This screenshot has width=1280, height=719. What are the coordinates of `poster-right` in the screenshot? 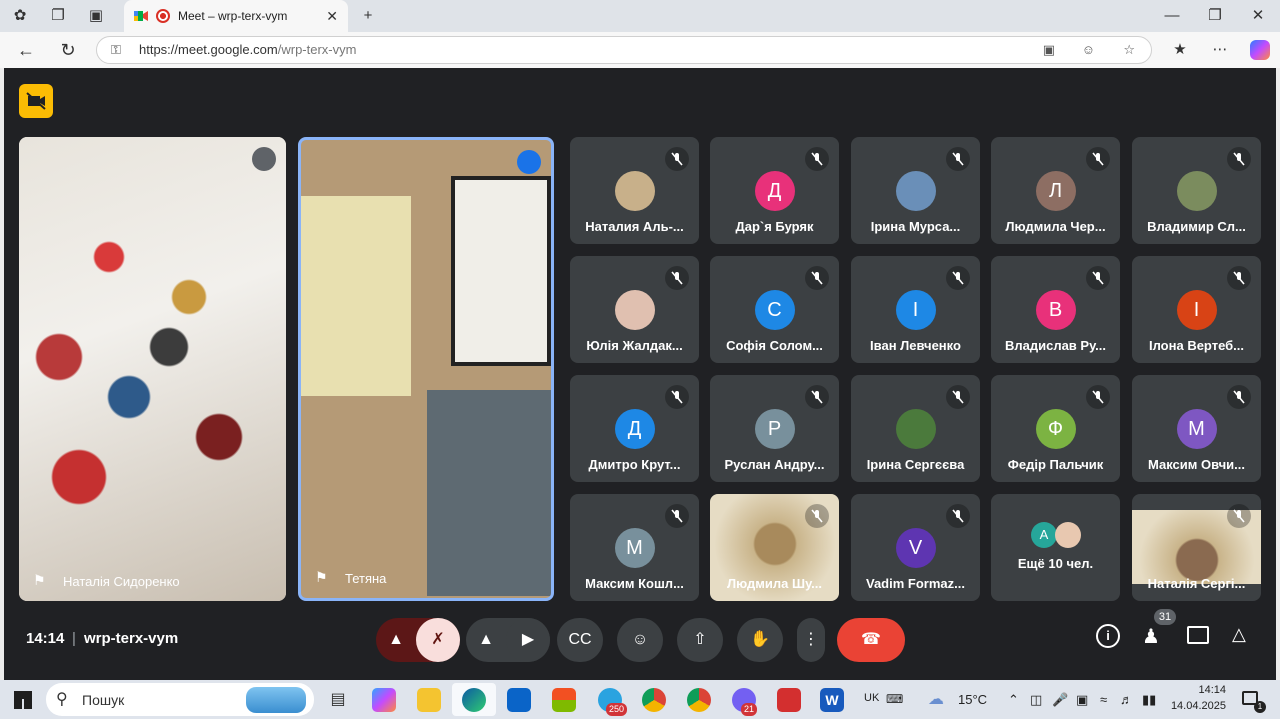 It's located at (501, 271).